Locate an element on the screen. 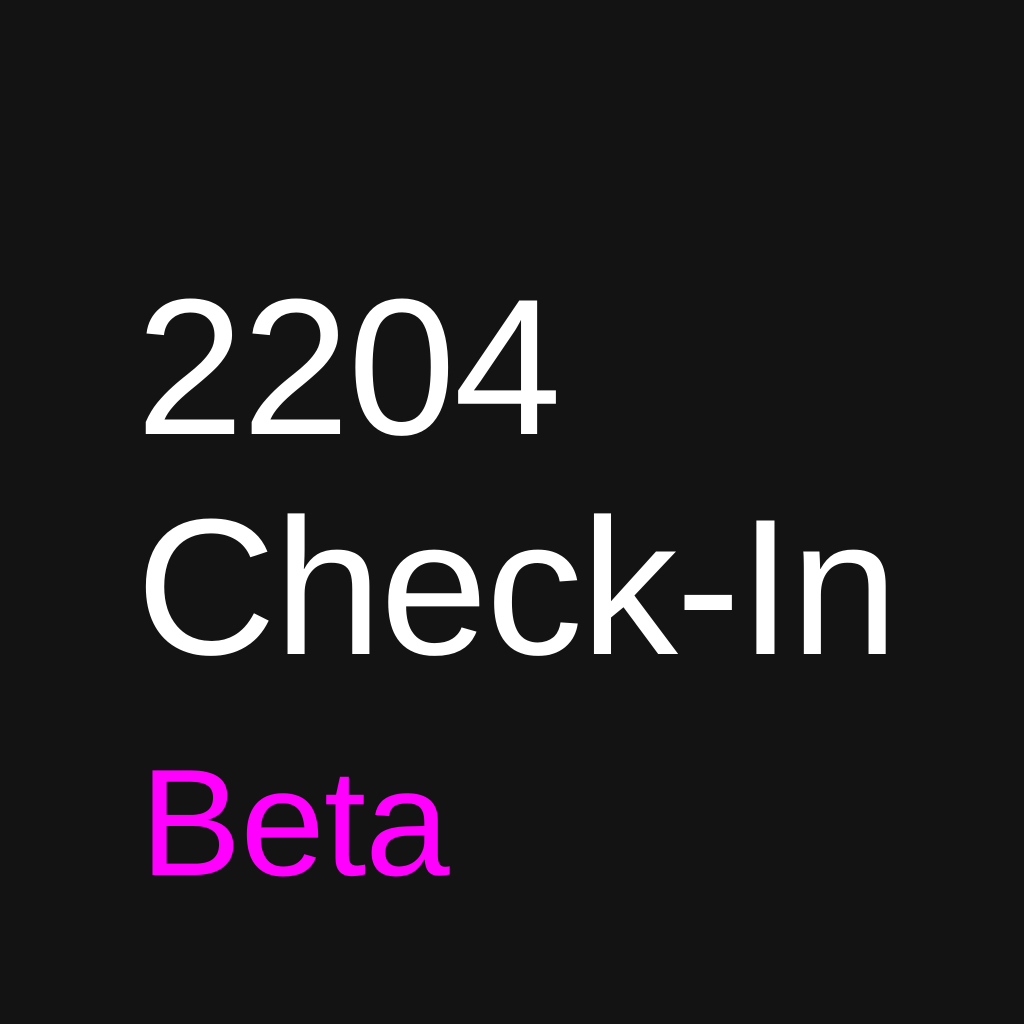  beta-label: Beta is located at coordinates (295, 823).